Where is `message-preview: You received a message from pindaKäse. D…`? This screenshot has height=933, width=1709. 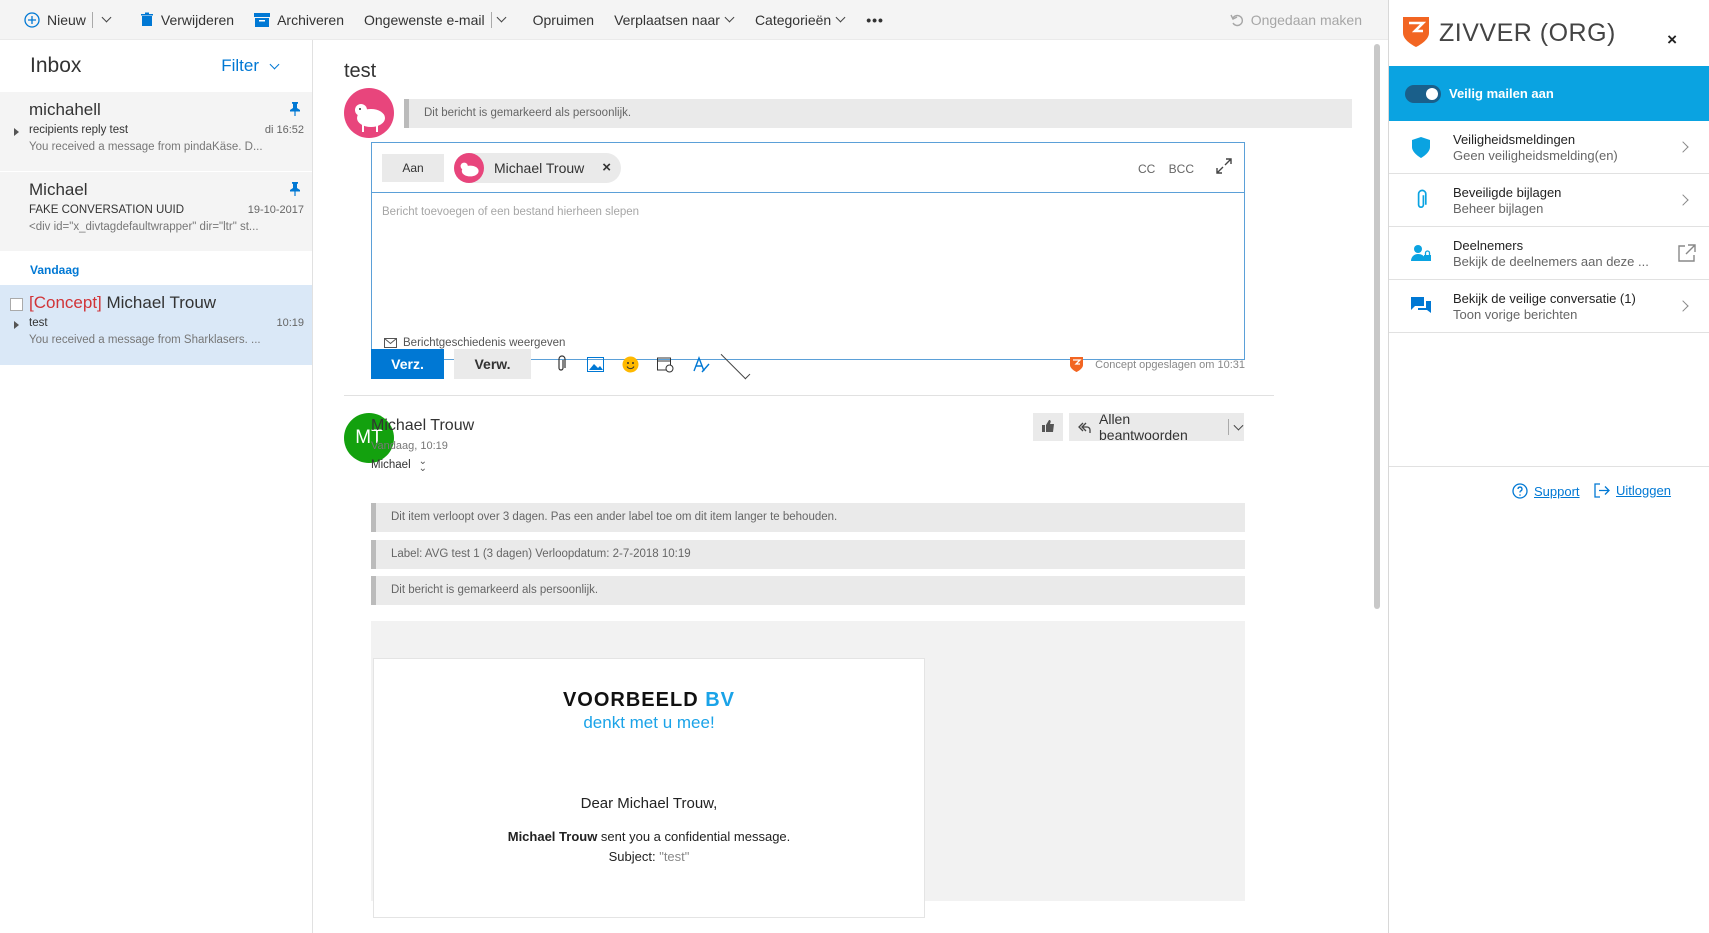
message-preview: You received a message from pindaKäse. D… is located at coordinates (146, 147).